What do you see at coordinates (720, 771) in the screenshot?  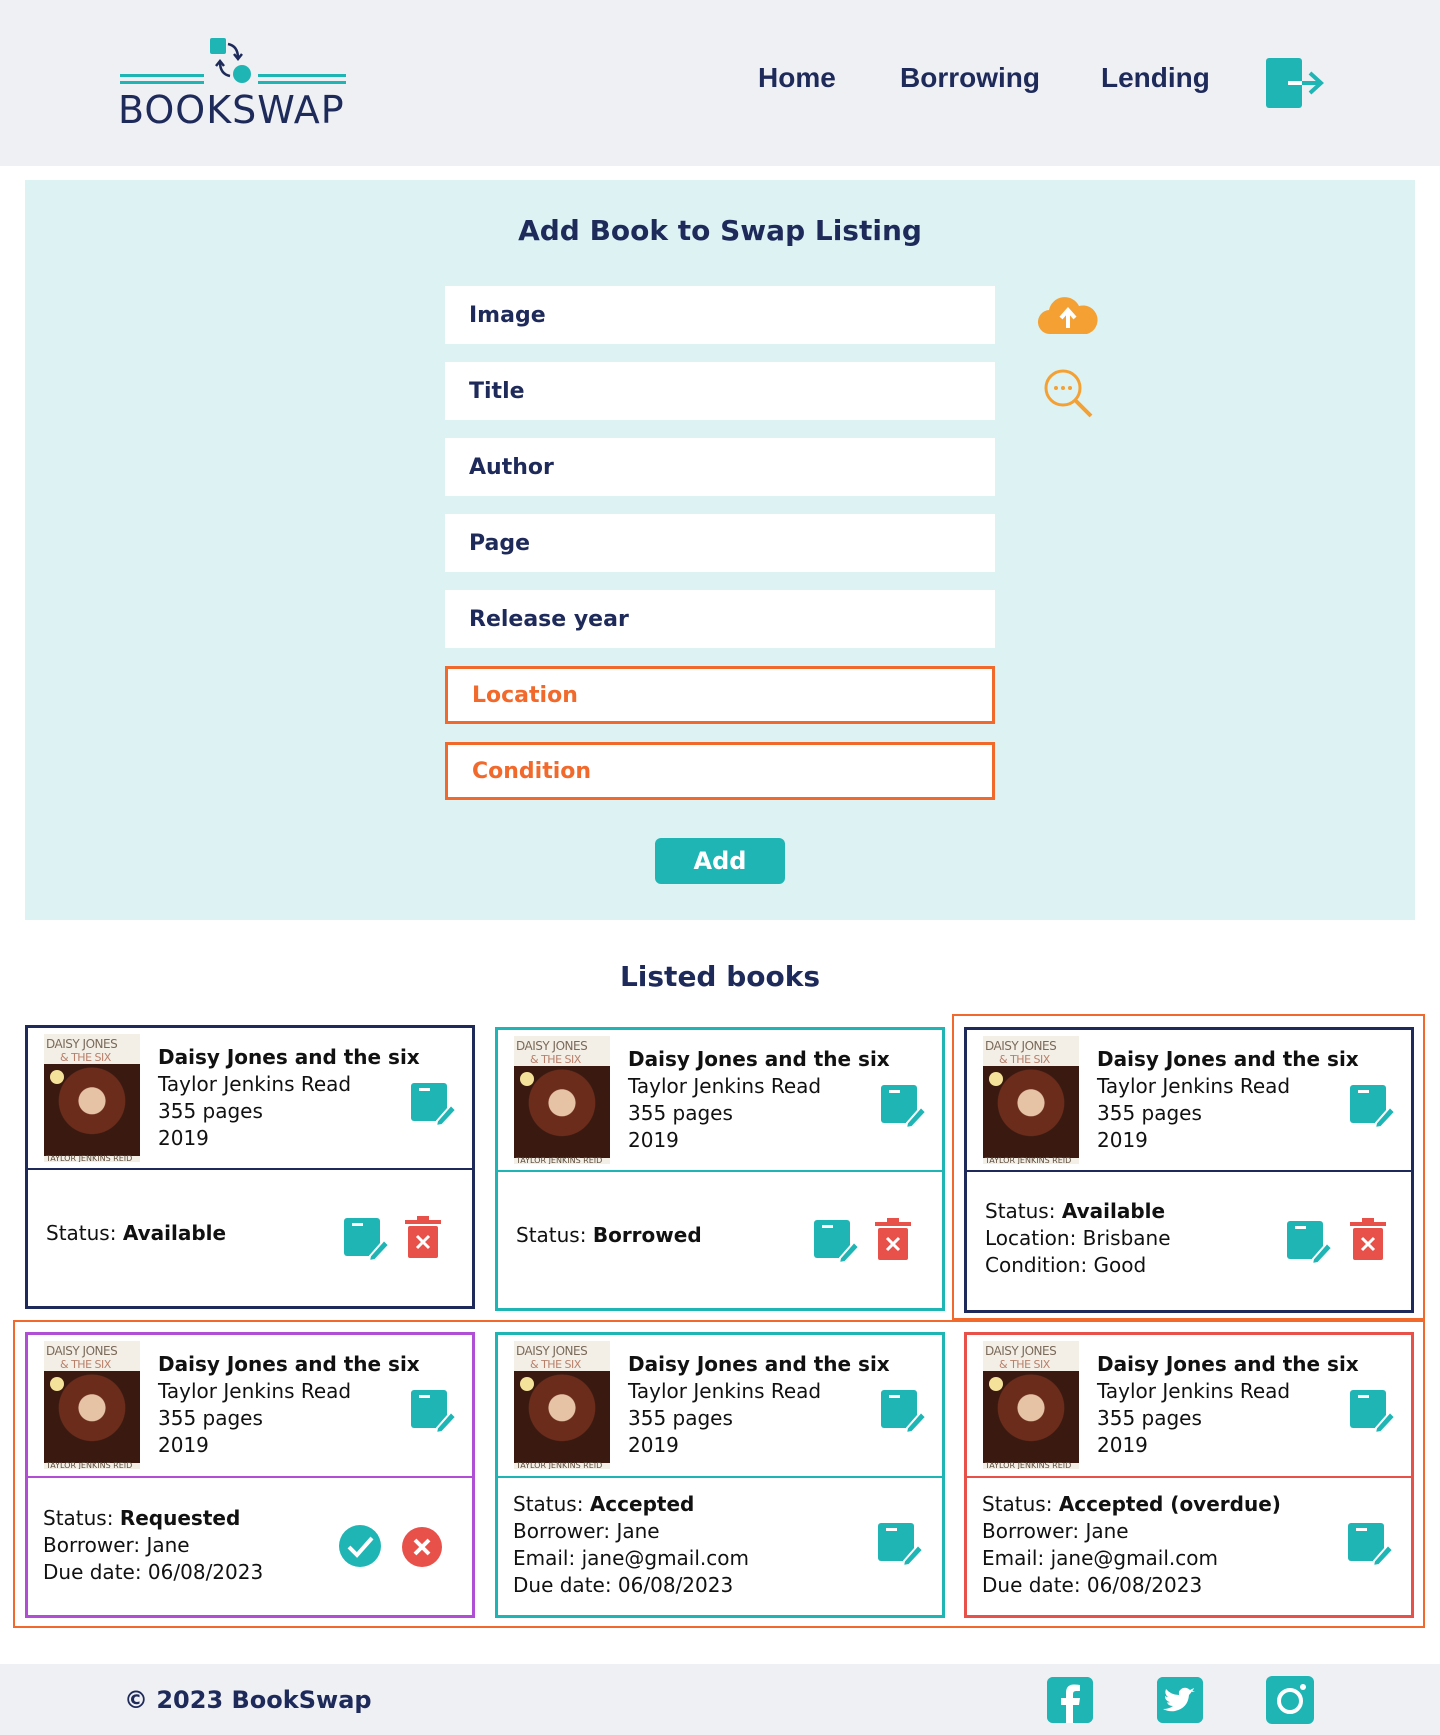 I see `condition-field: Condition` at bounding box center [720, 771].